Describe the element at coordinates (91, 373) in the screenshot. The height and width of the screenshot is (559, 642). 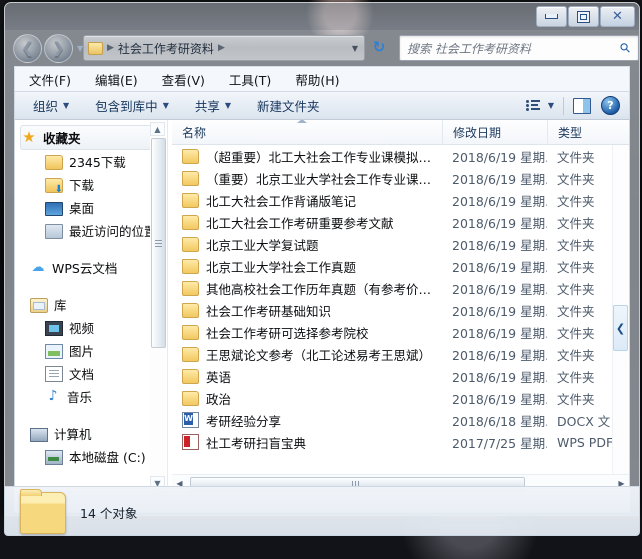
I see `sidebar-item-documents: 文档` at that location.